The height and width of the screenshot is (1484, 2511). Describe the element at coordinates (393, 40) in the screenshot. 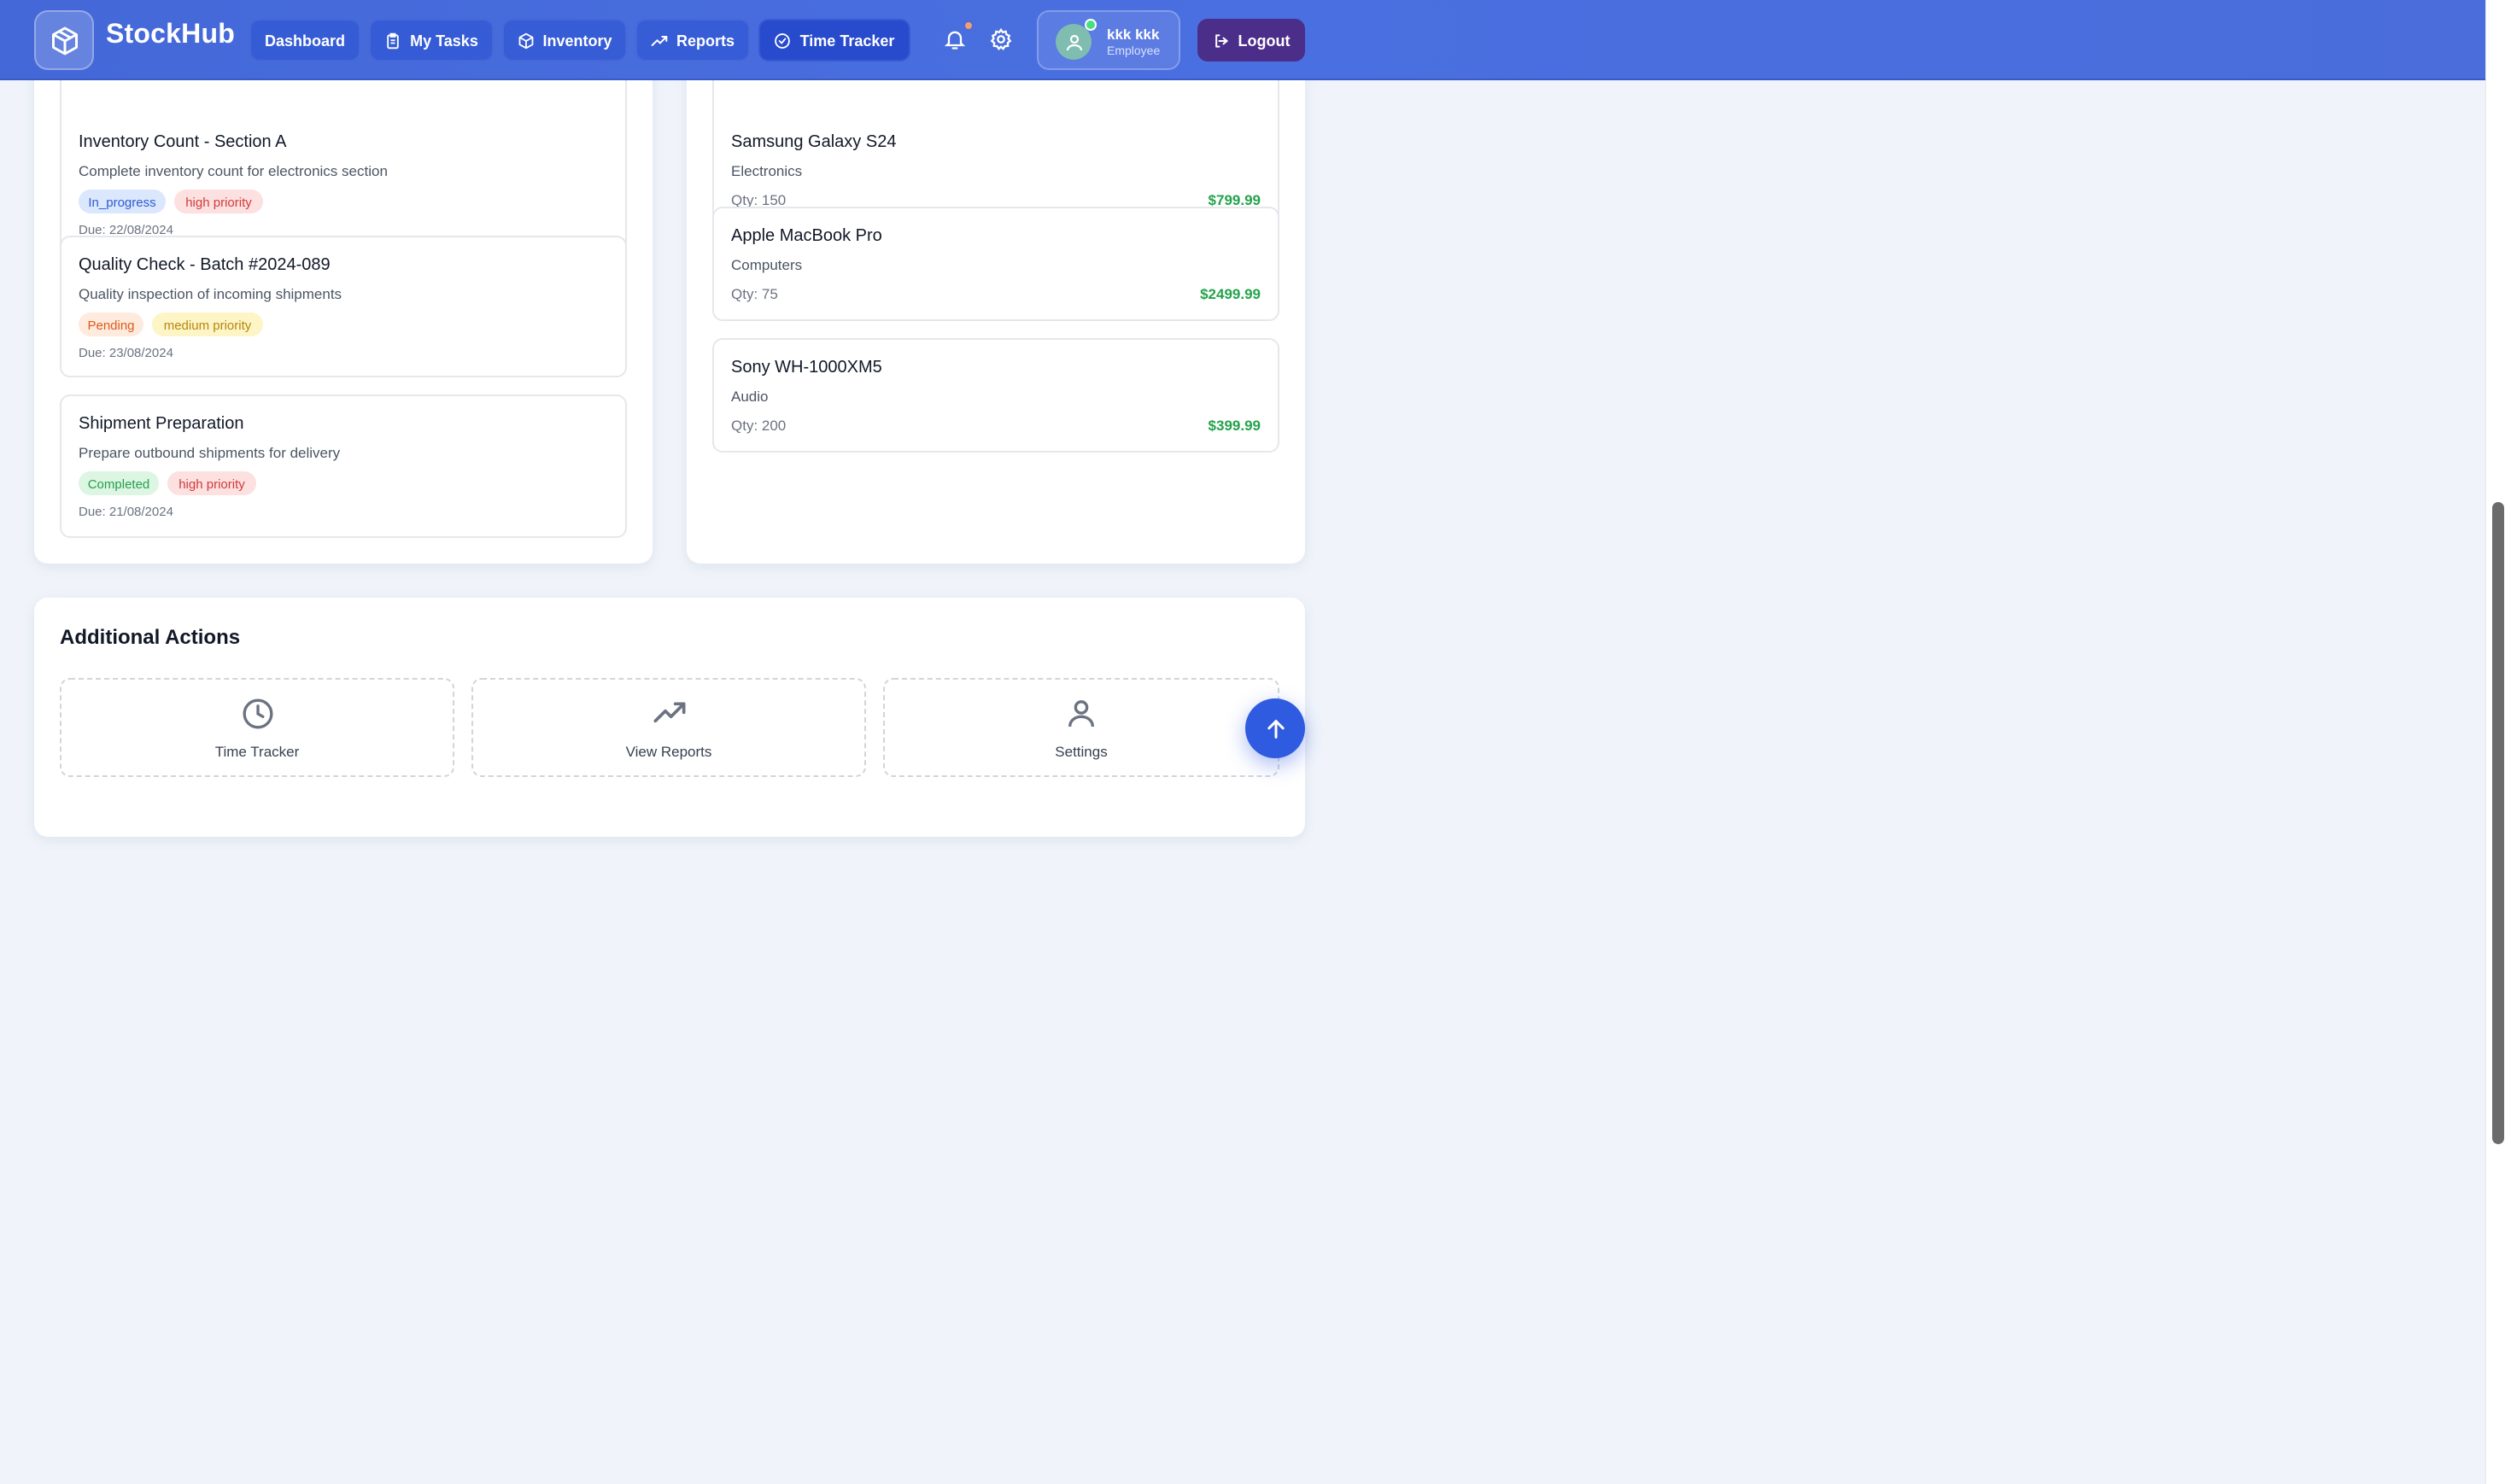

I see `clipboard-icon` at that location.